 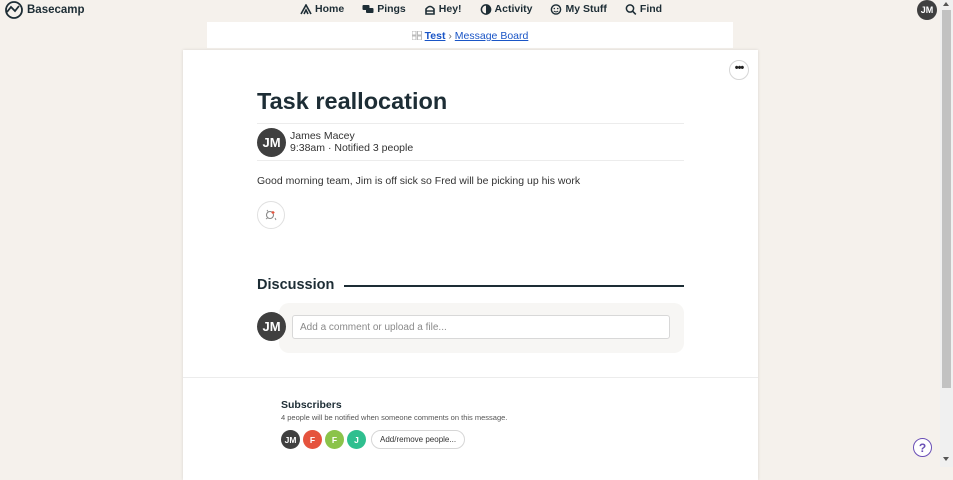 I want to click on nav-my-stuff: My Stuff, so click(x=578, y=9).